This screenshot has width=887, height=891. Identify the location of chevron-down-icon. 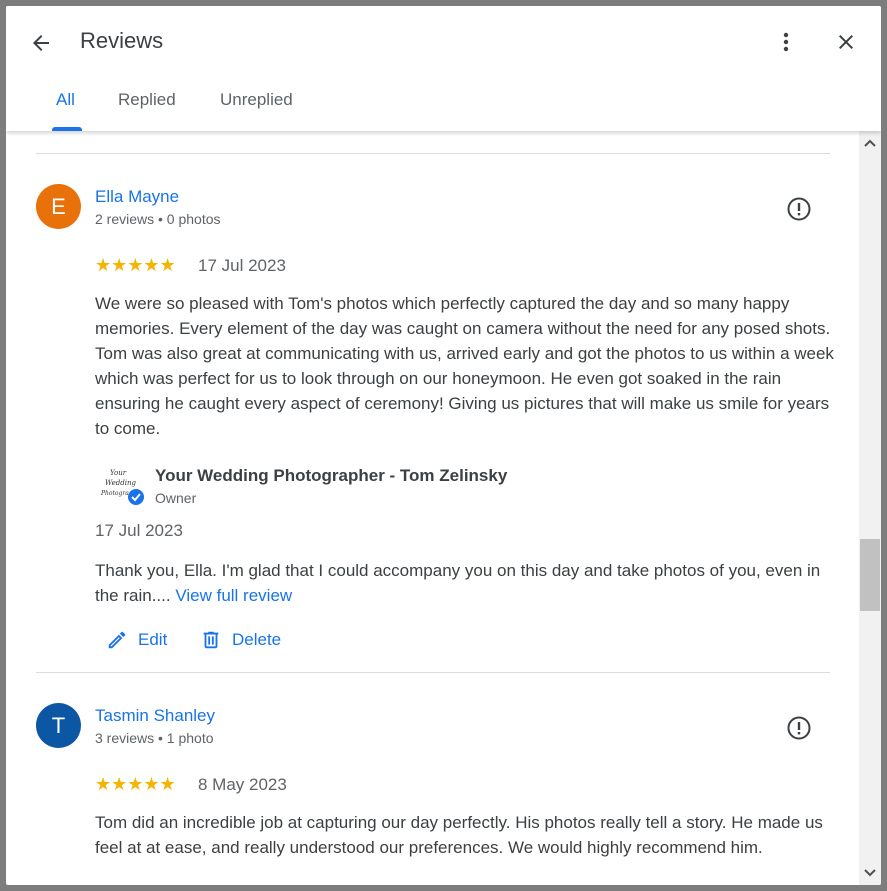
(870, 873).